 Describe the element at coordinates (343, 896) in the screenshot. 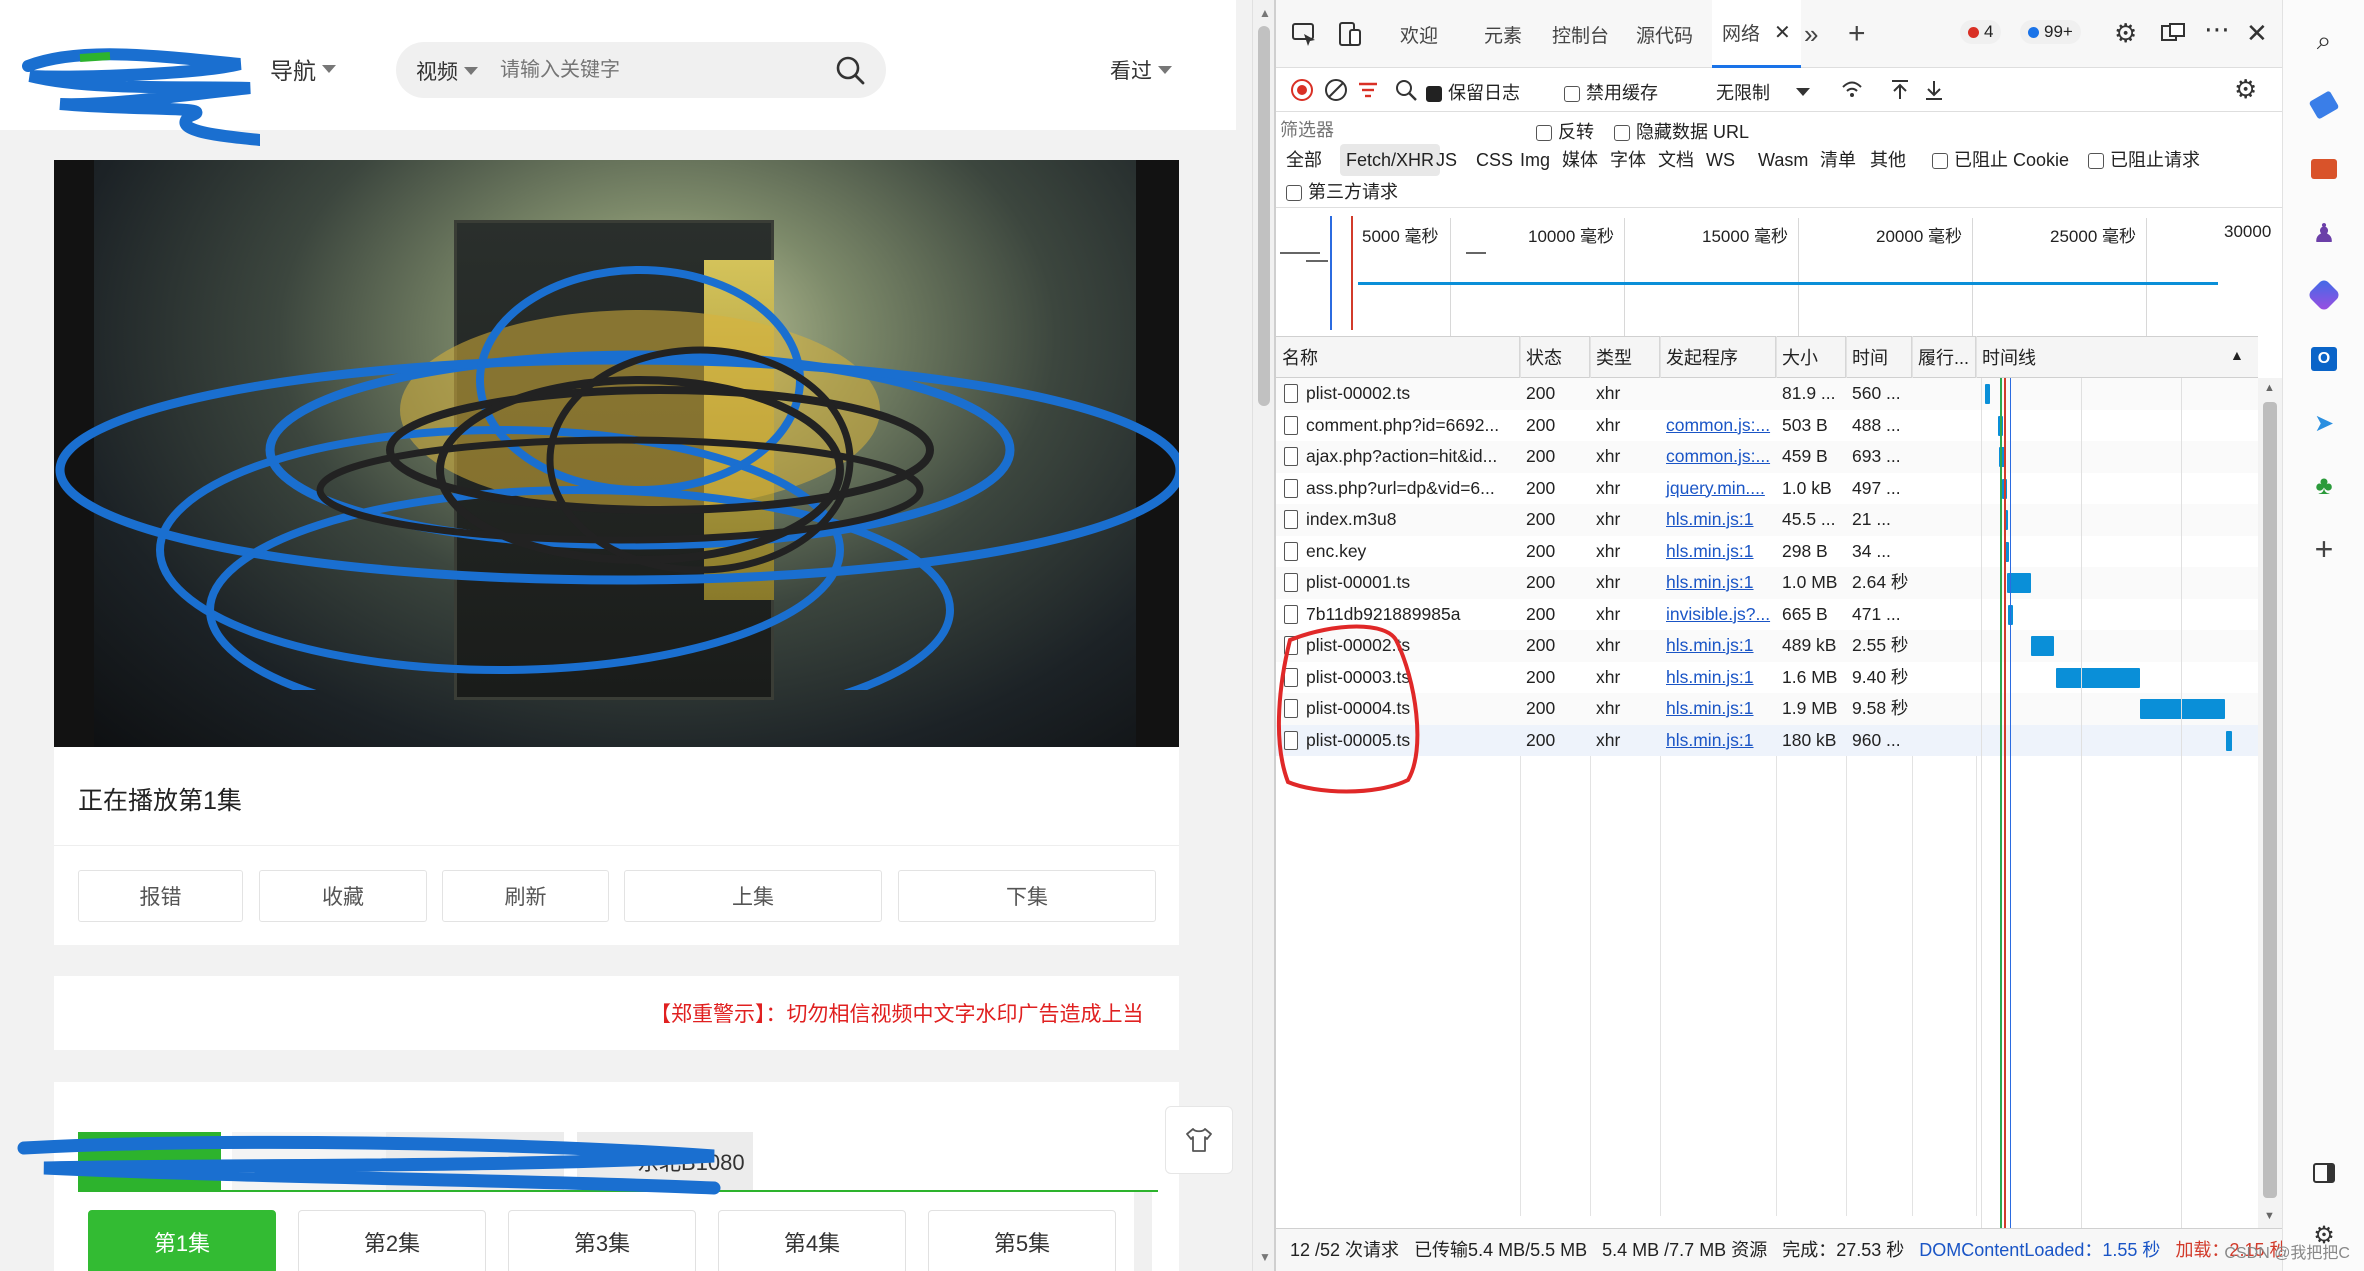

I see `favorite-button: 收藏` at that location.